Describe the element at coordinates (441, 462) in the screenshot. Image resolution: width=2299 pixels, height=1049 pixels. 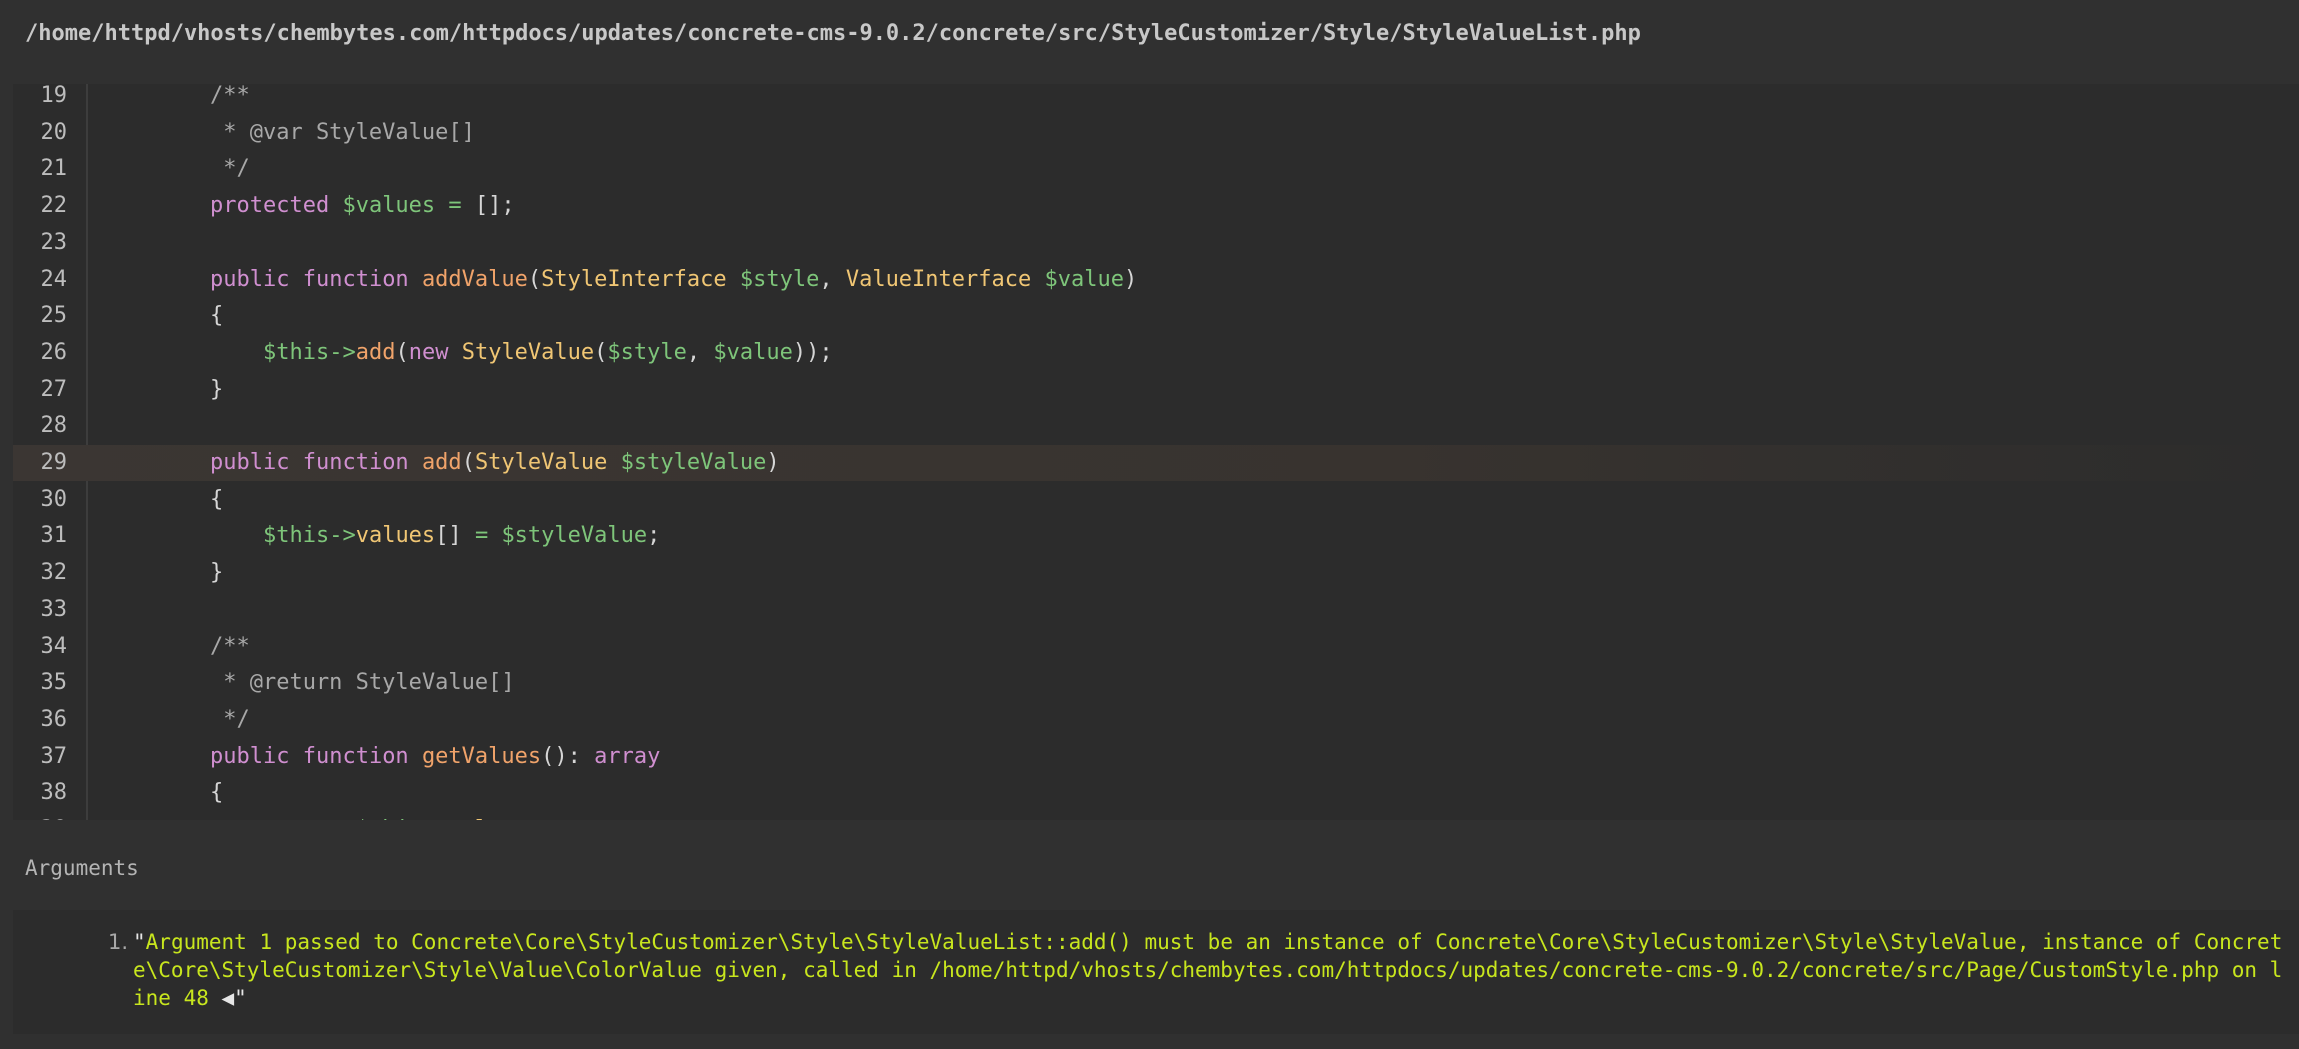
I see `code-token: add` at that location.